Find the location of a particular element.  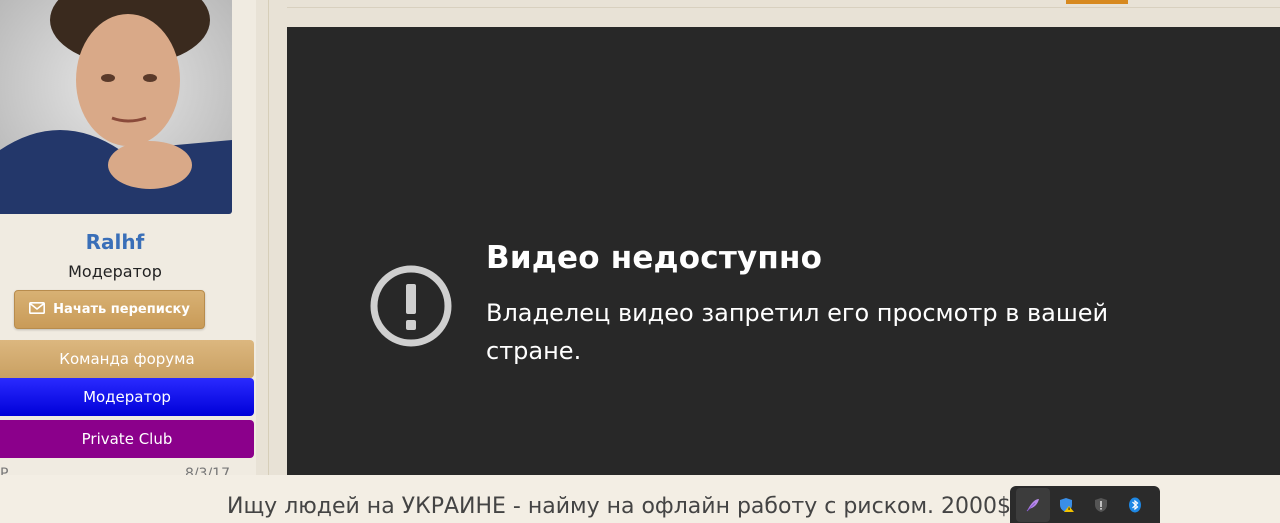

video-unavailable-title: Видео недоступно is located at coordinates (654, 258).